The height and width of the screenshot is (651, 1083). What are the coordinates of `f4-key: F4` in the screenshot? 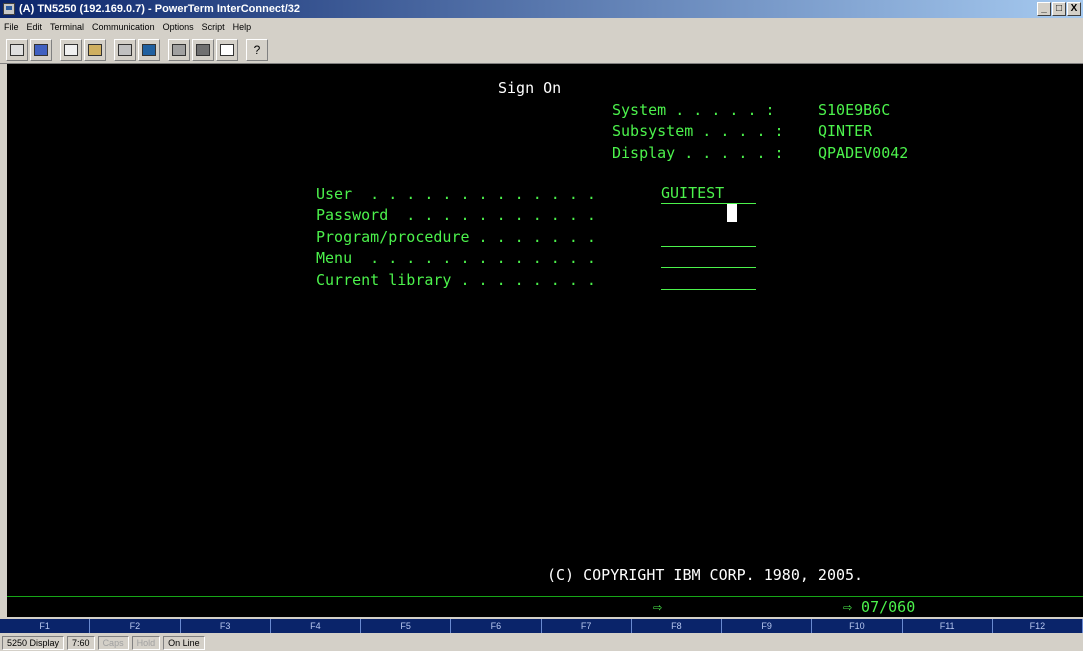 It's located at (316, 626).